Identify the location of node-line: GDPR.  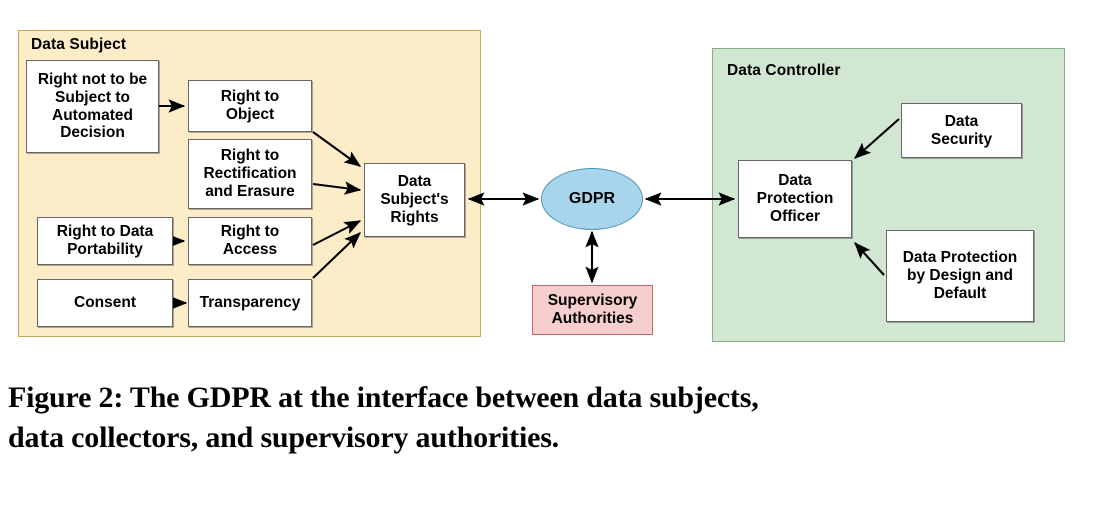
(592, 198).